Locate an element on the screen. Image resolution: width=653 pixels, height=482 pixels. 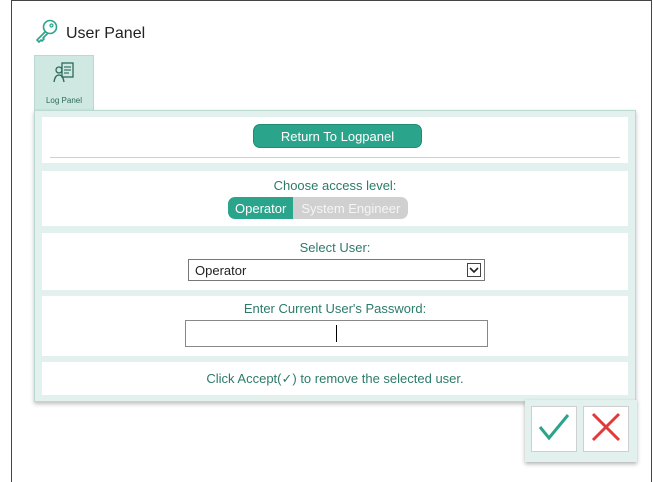
access-level-label: Choose access level: is located at coordinates (335, 185).